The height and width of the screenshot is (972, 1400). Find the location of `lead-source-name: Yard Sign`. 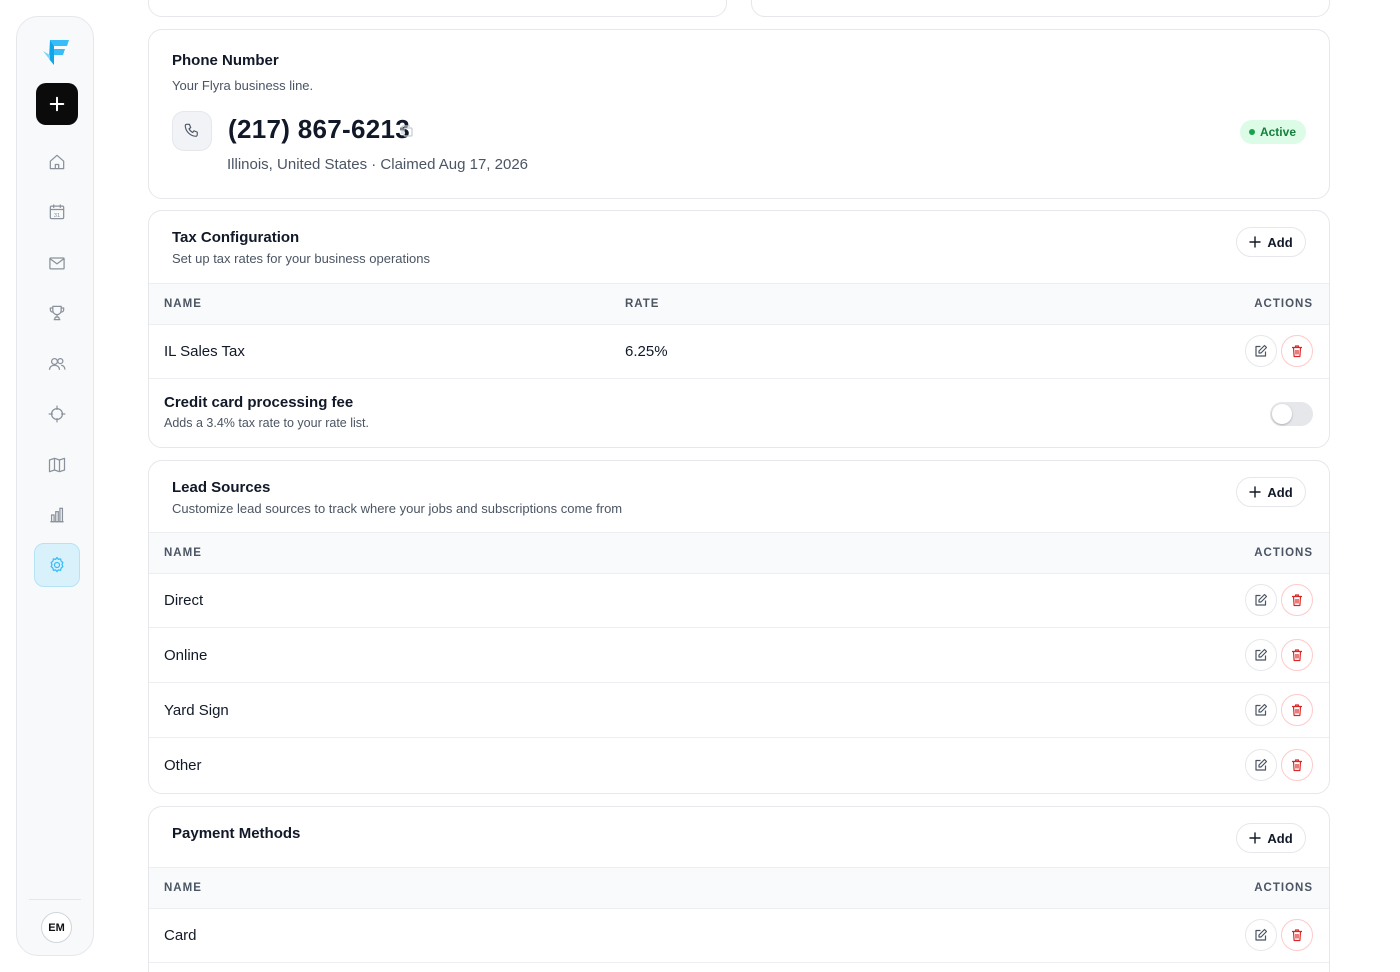

lead-source-name: Yard Sign is located at coordinates (196, 710).